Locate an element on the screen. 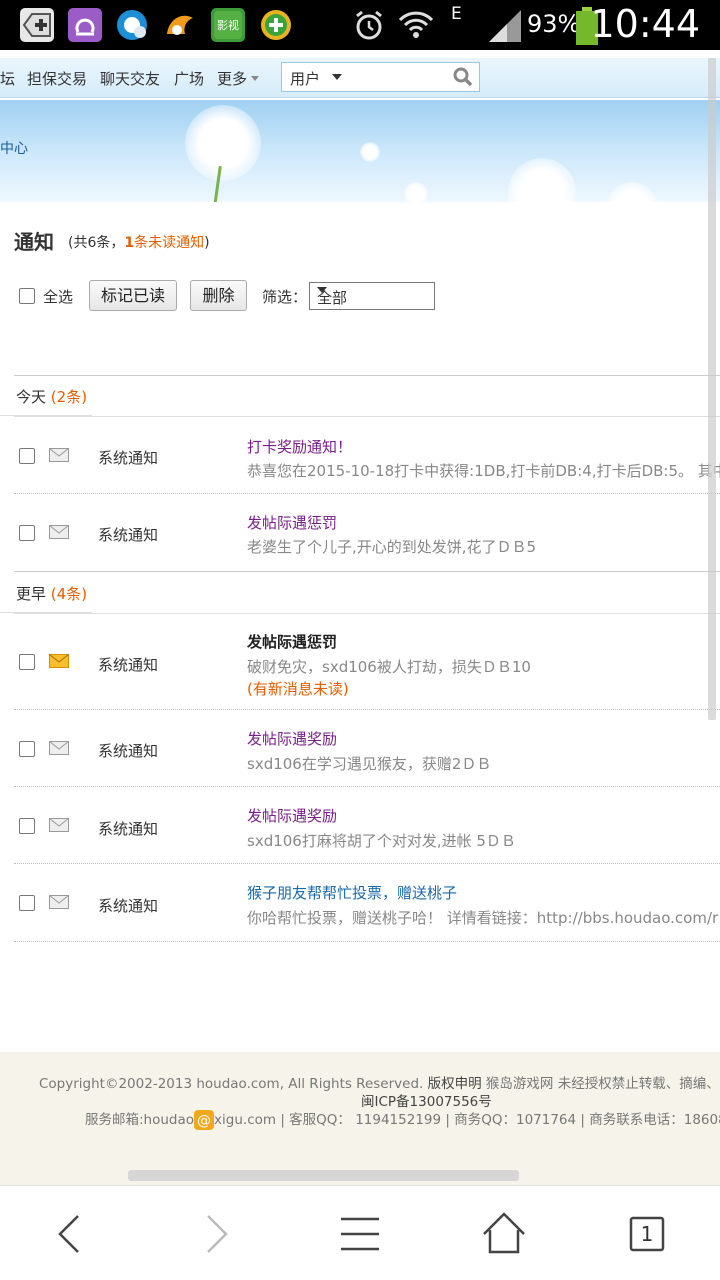  unread-label: 条未读通知 is located at coordinates (169, 243).